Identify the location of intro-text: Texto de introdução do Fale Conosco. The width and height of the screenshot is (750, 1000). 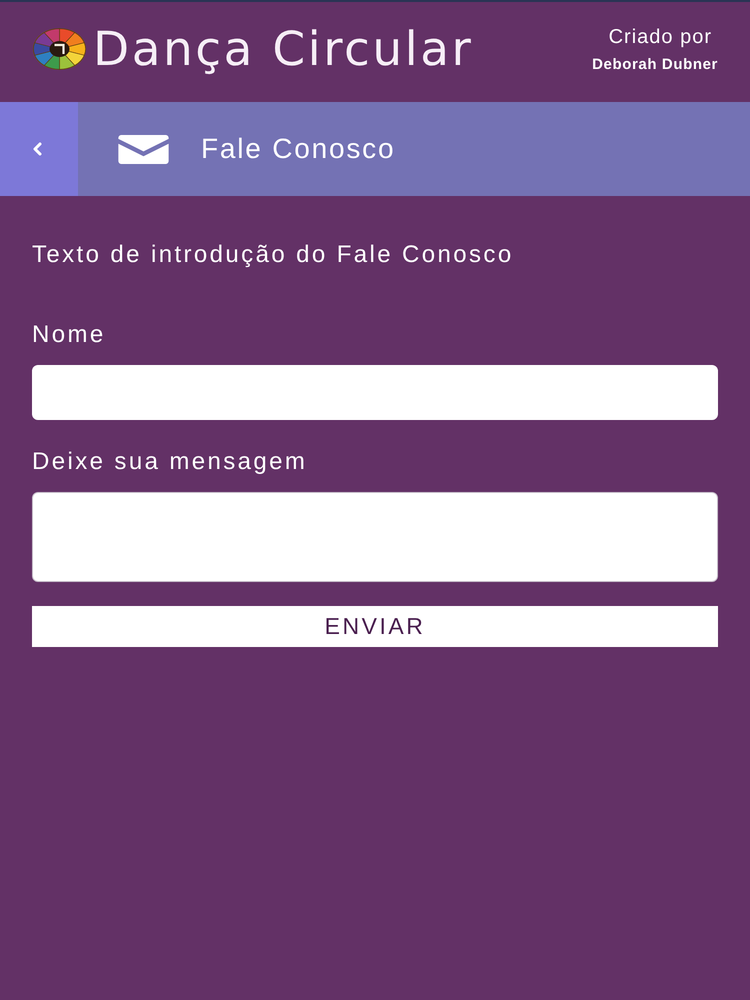
(273, 255).